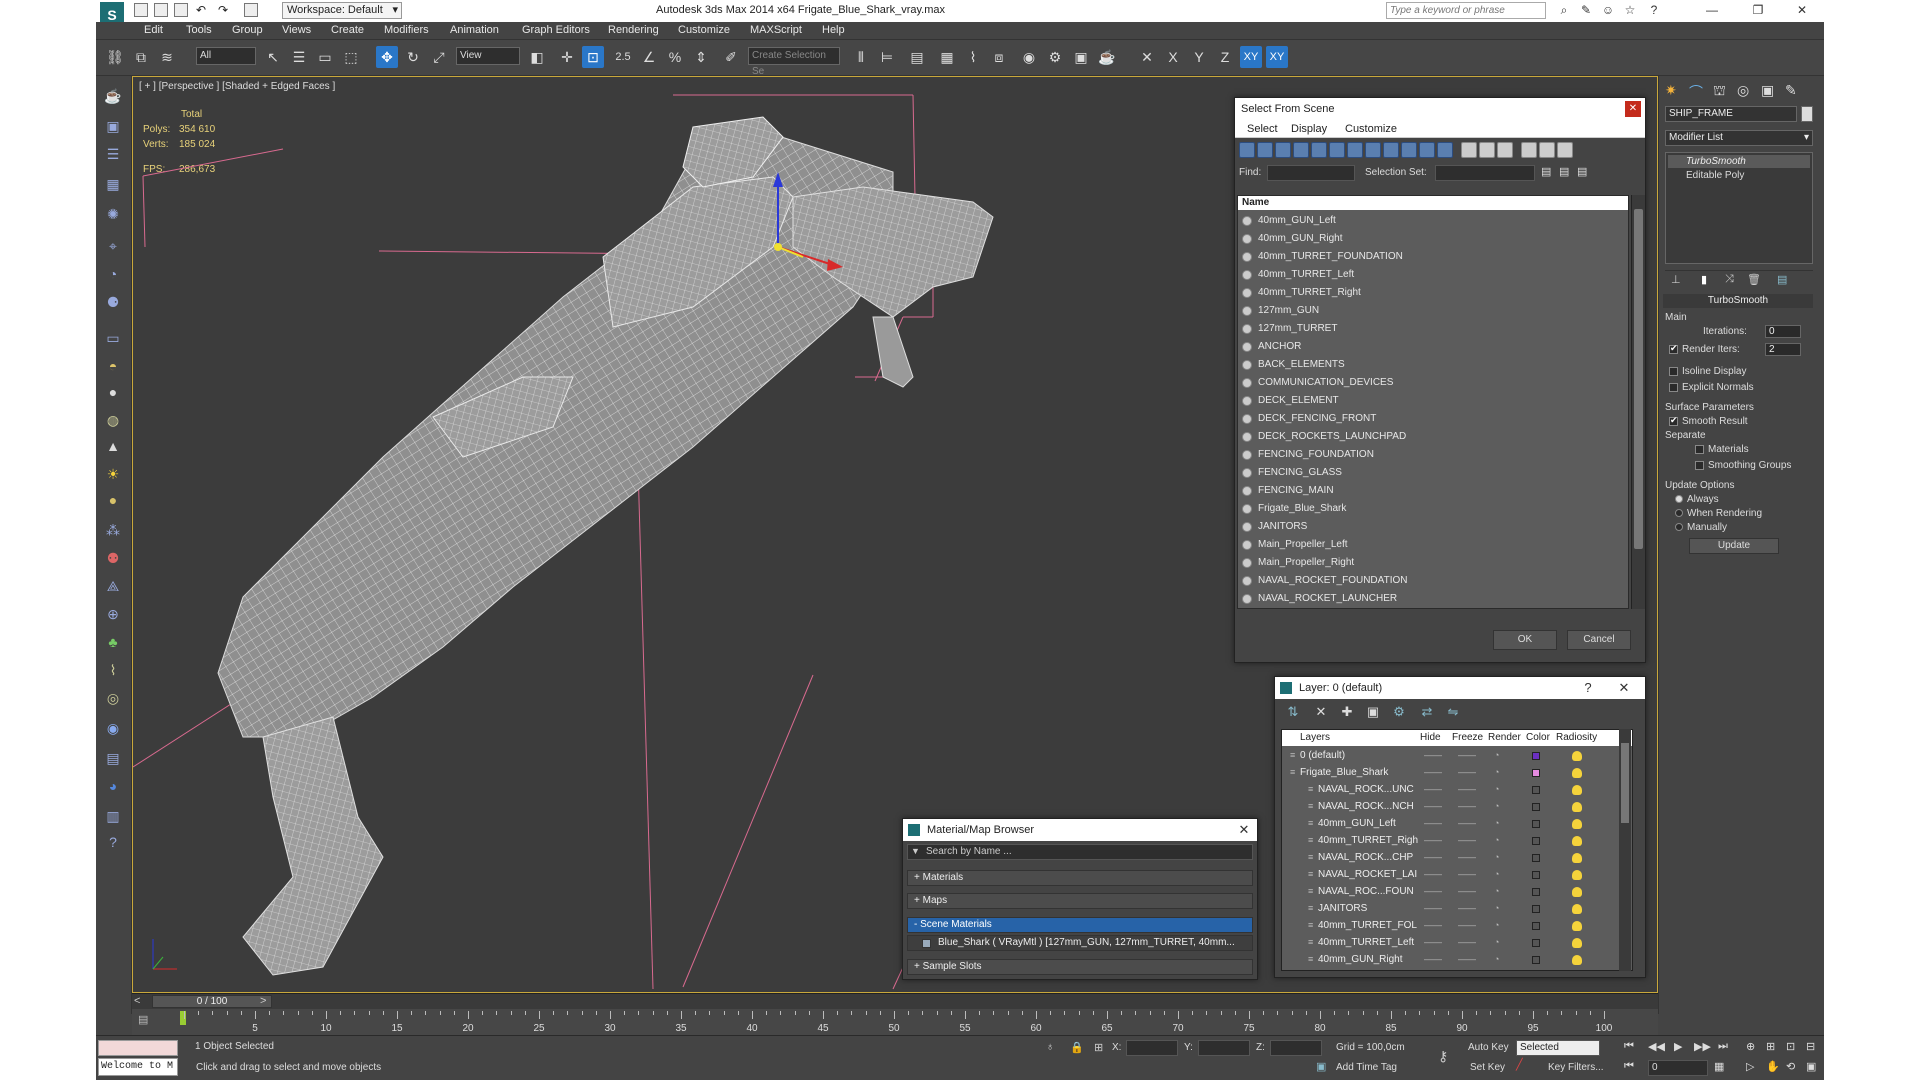  What do you see at coordinates (138, 1067) in the screenshot?
I see `maxscript-listener-input: Welcome to M` at bounding box center [138, 1067].